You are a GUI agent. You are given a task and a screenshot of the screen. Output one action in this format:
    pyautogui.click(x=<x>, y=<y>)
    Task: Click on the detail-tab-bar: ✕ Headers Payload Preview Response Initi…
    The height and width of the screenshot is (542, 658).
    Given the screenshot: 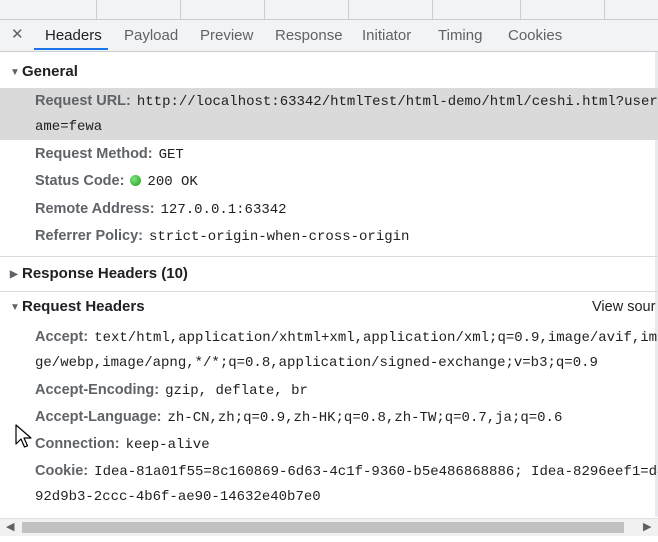 What is the action you would take?
    pyautogui.click(x=329, y=36)
    